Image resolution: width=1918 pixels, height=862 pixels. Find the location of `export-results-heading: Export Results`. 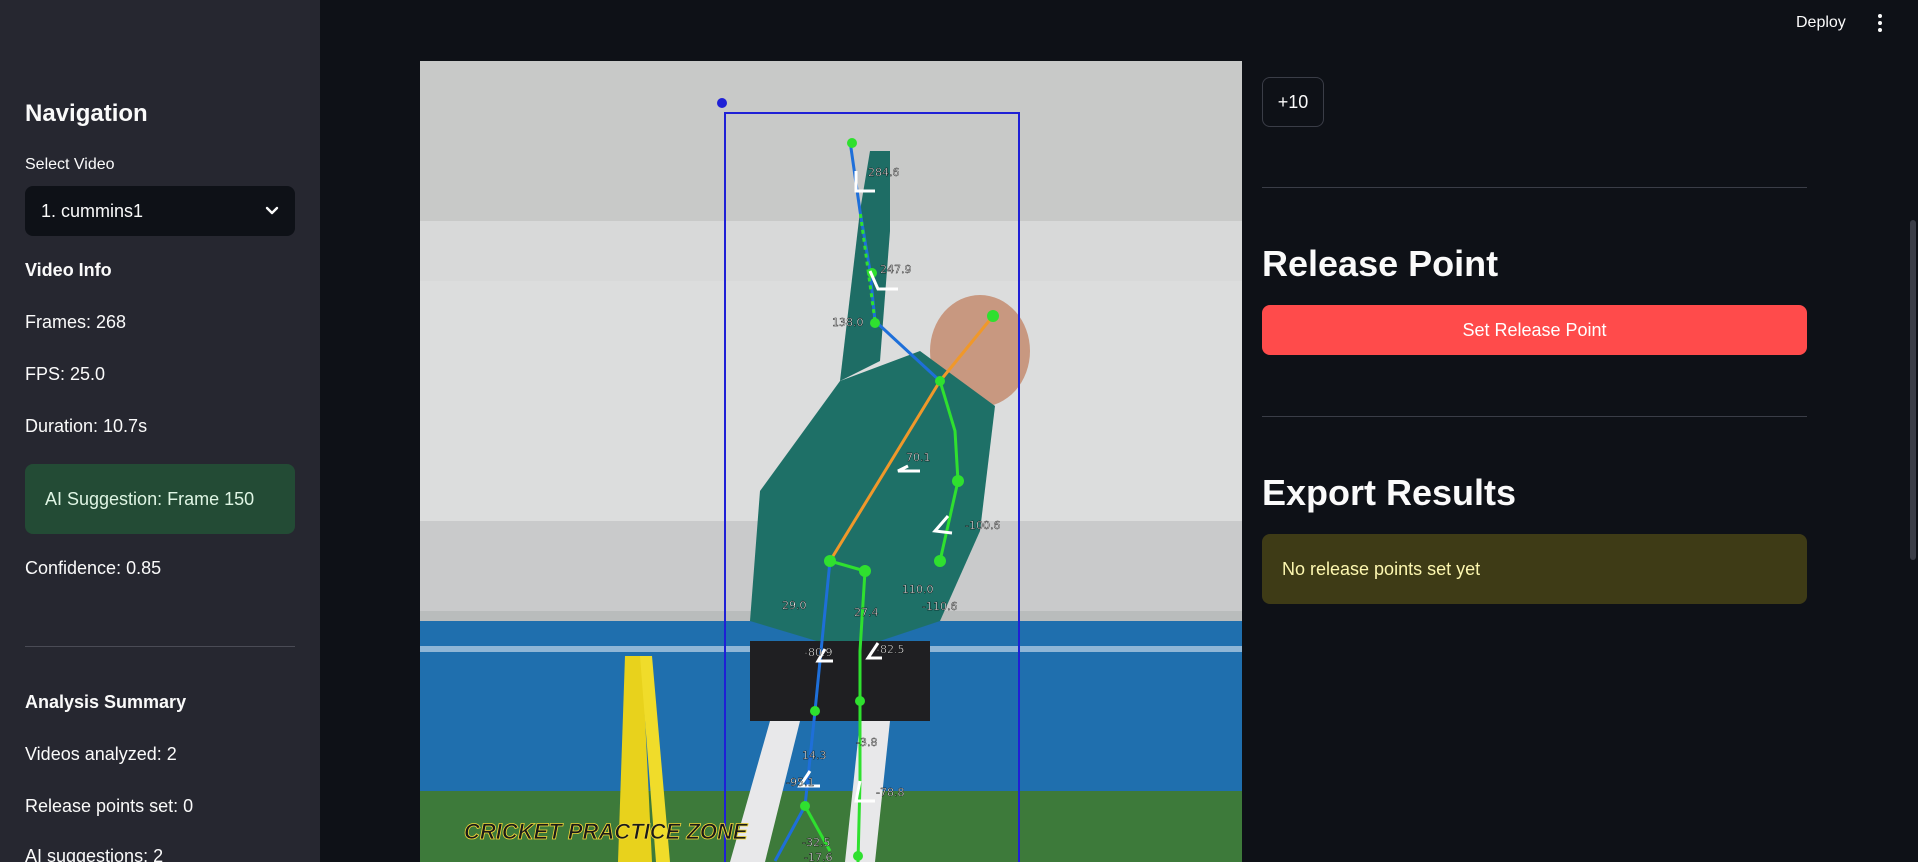

export-results-heading: Export Results is located at coordinates (1389, 492).